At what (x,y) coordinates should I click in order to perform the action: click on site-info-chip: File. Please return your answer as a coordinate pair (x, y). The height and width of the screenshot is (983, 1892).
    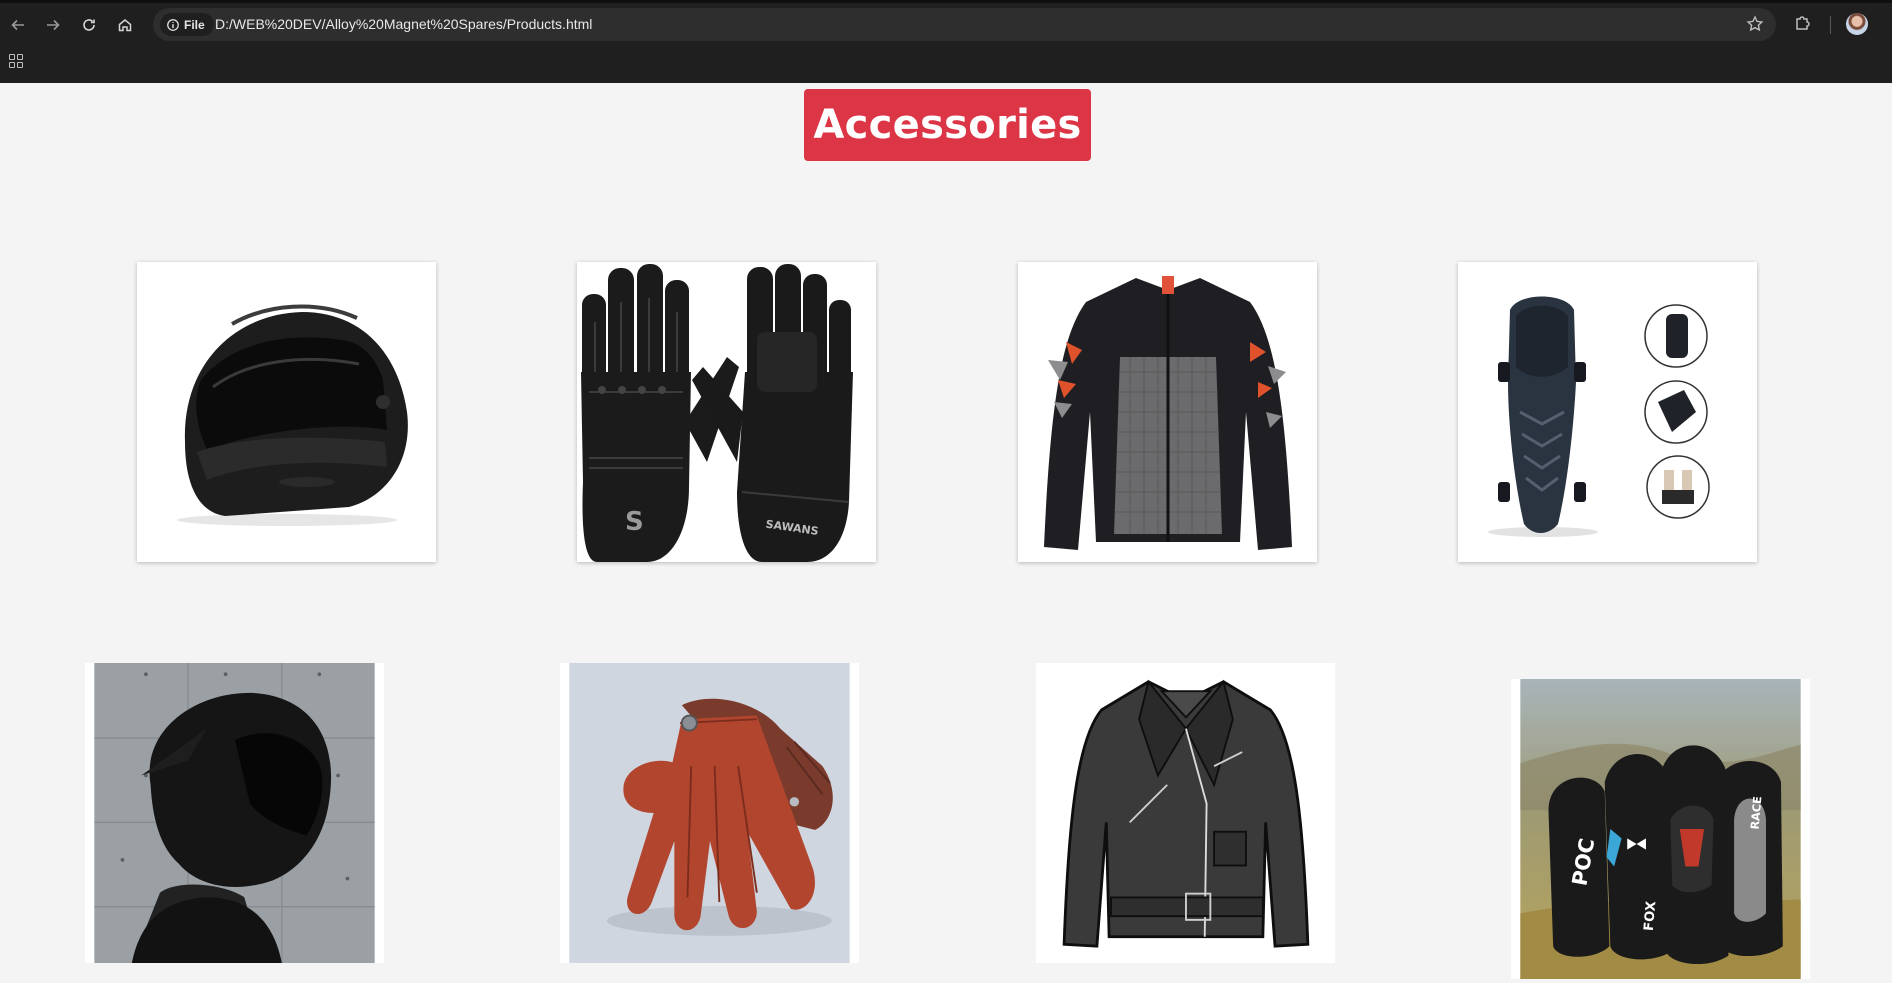
    Looking at the image, I should click on (187, 24).